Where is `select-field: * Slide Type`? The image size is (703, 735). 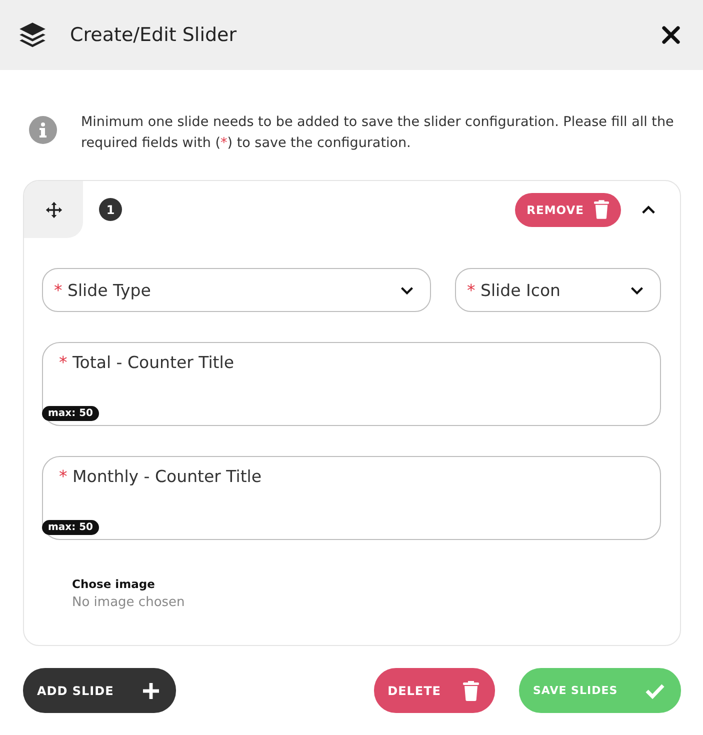 select-field: * Slide Type is located at coordinates (236, 290).